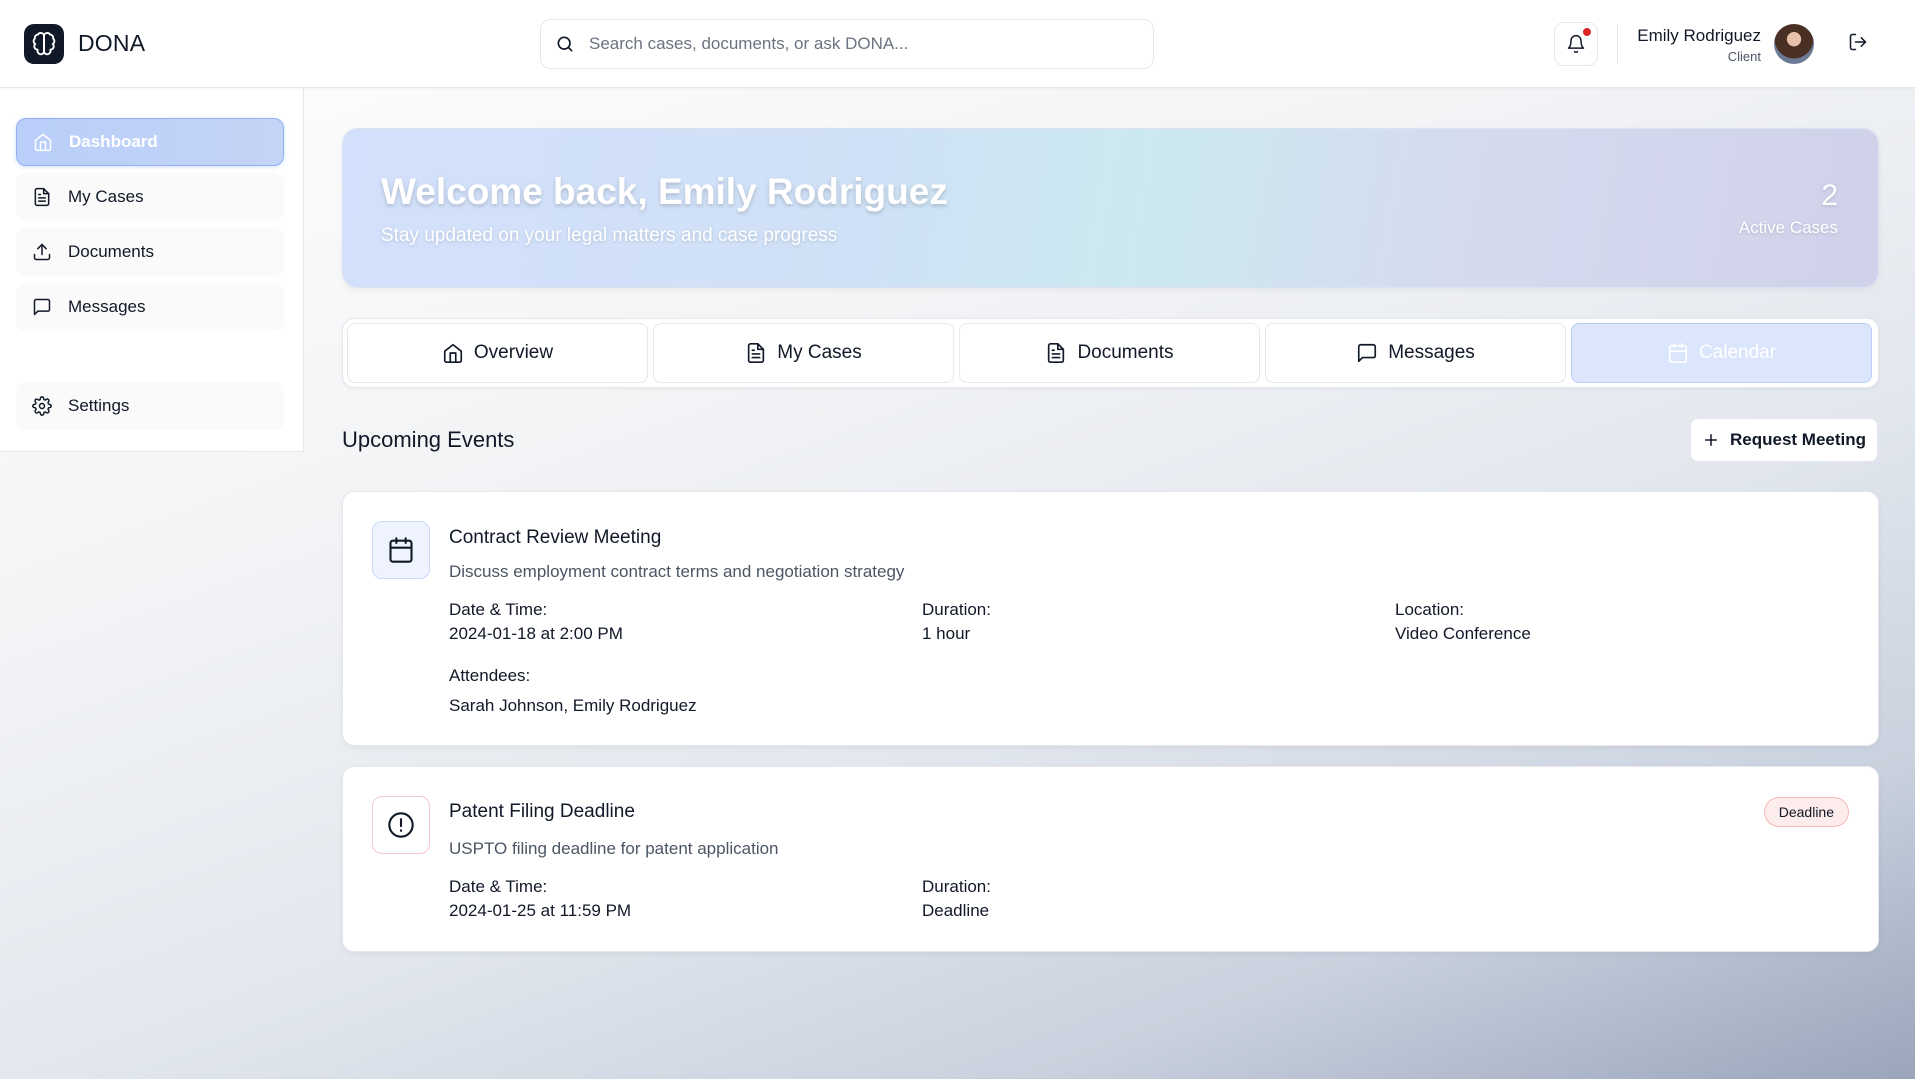 Image resolution: width=1915 pixels, height=1079 pixels. I want to click on event-title: Patent Filing Deadline, so click(542, 811).